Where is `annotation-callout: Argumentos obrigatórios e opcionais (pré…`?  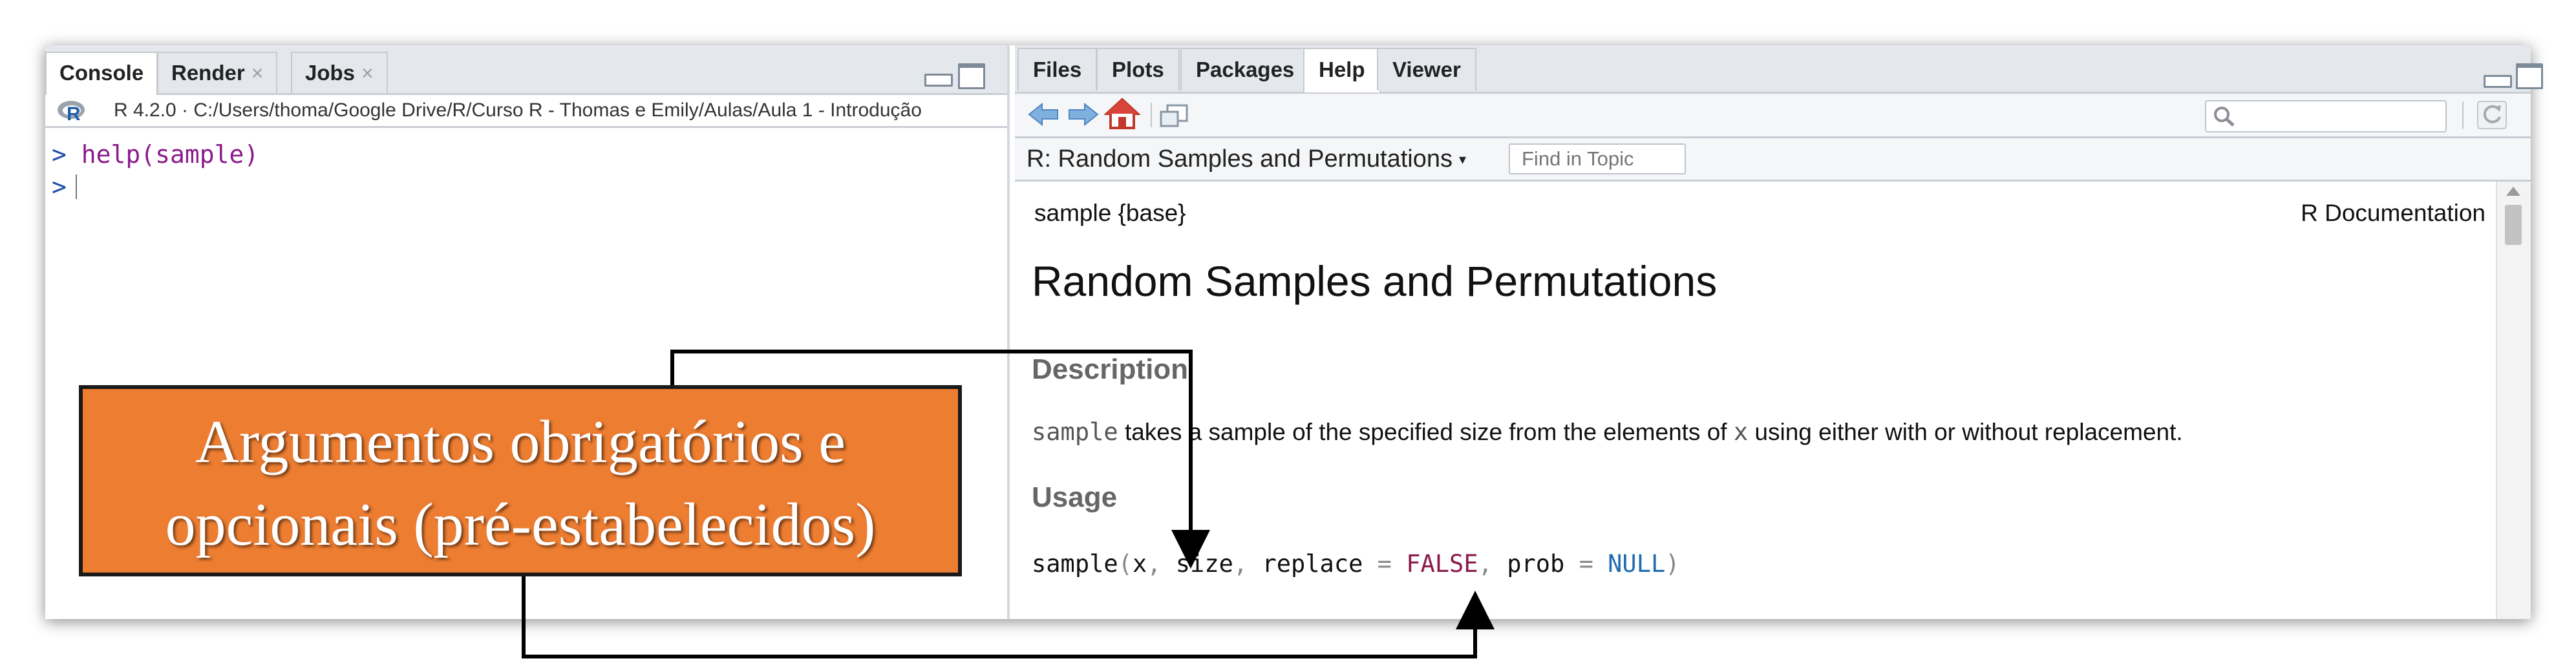 annotation-callout: Argumentos obrigatórios e opcionais (pré… is located at coordinates (520, 481).